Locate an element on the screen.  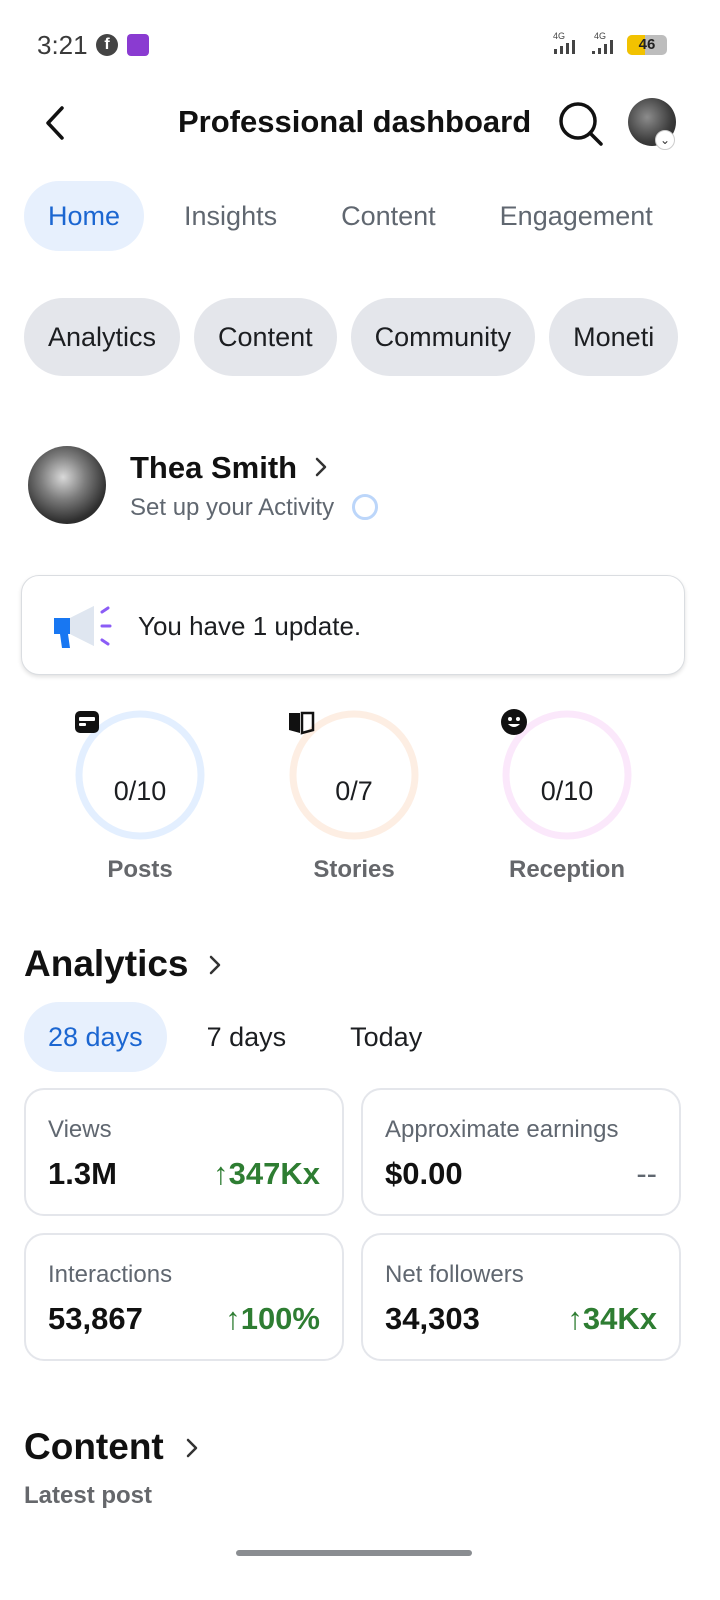
period-today: Today is located at coordinates (386, 1037).